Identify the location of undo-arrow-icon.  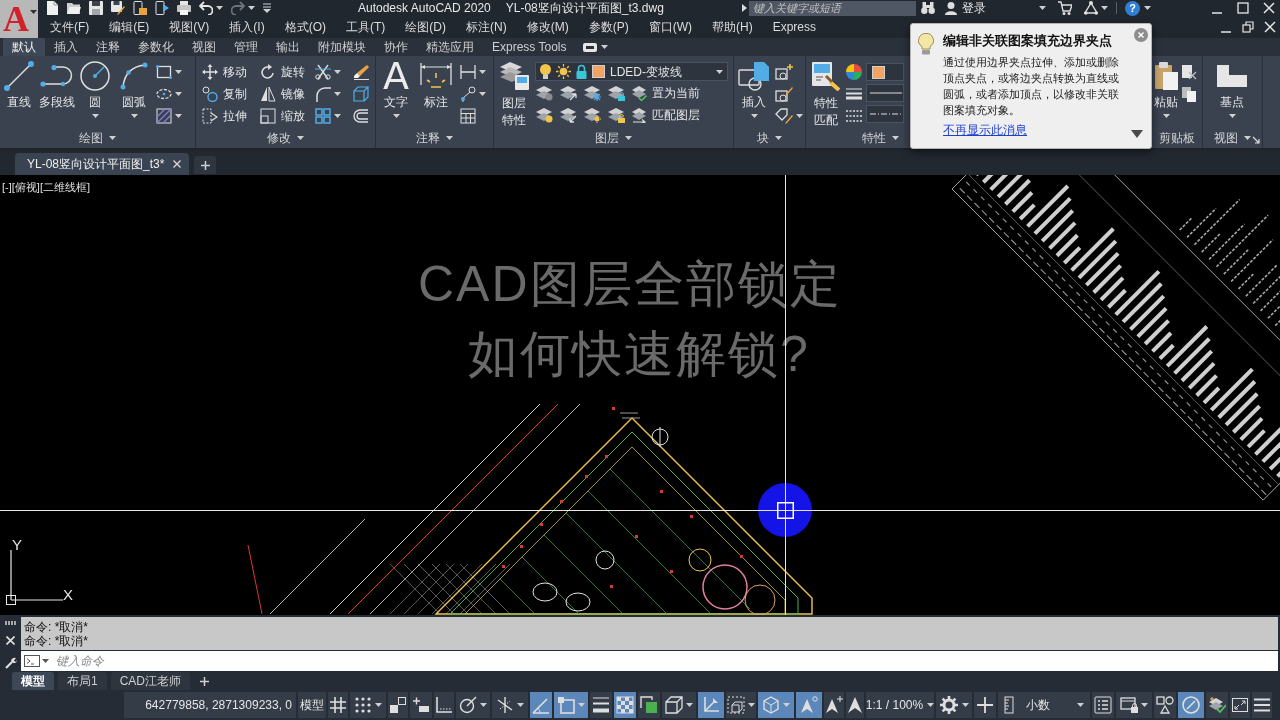
(206, 8).